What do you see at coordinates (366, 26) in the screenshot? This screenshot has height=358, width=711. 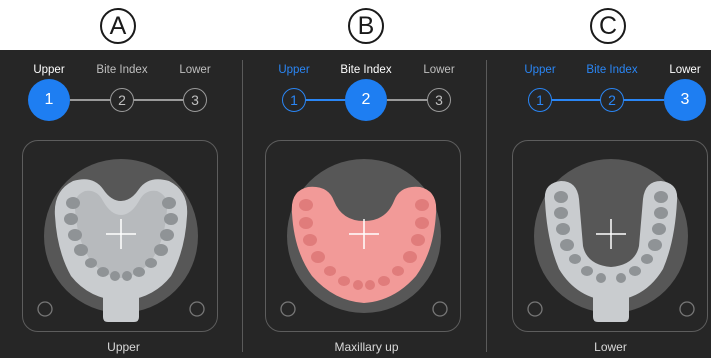 I see `panel-label-b: B` at bounding box center [366, 26].